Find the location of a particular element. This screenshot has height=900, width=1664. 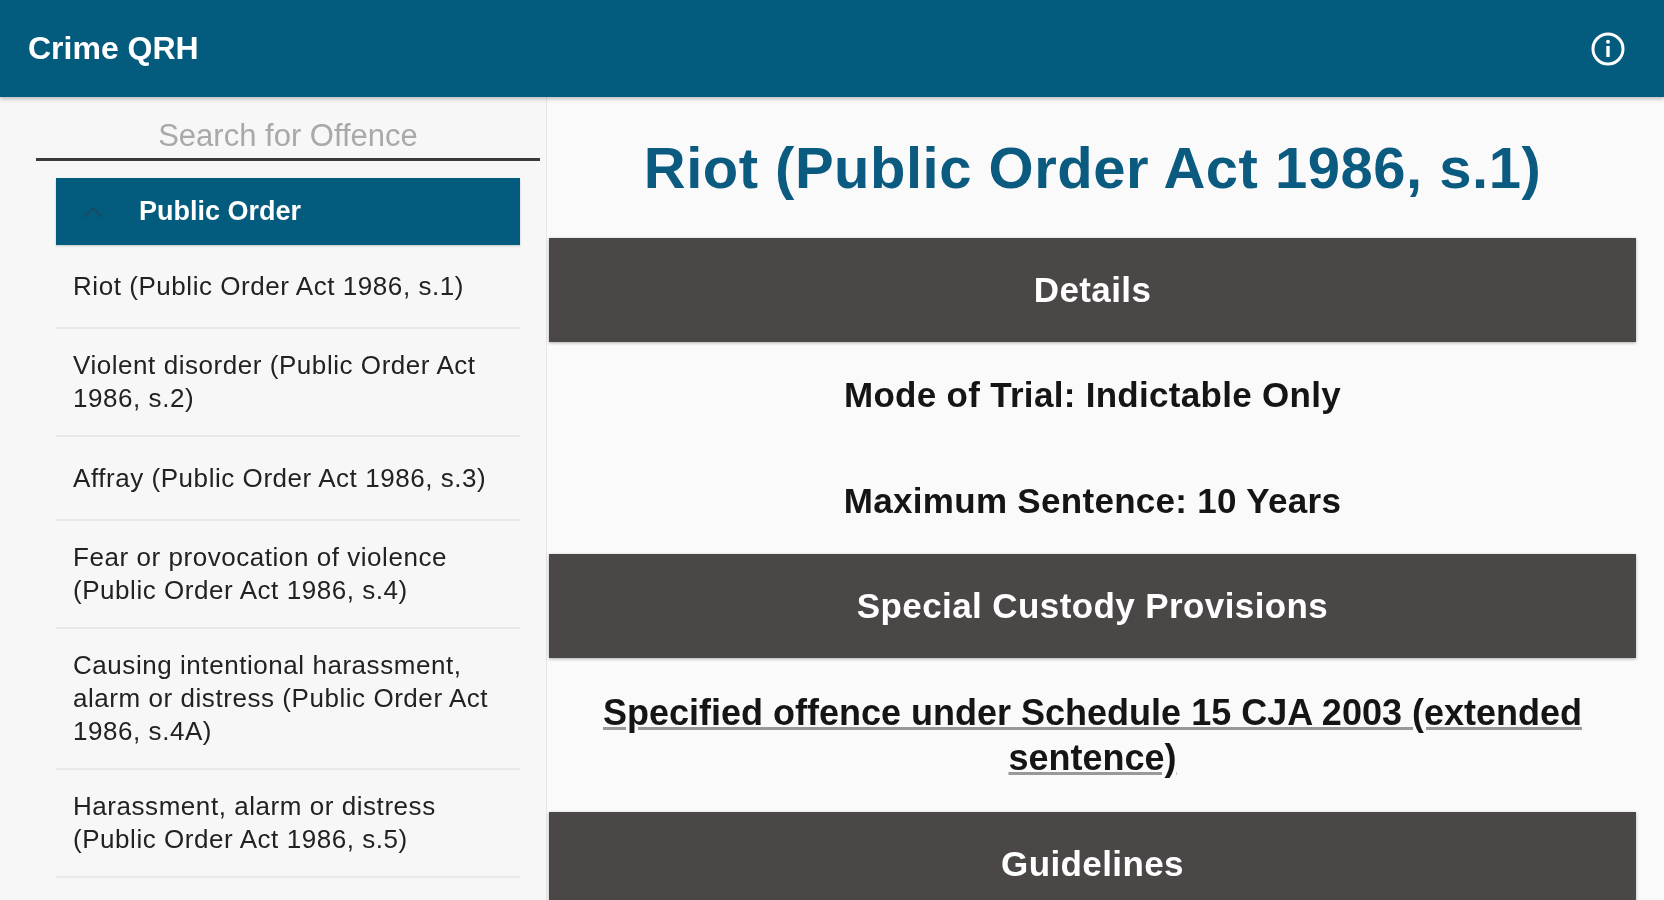

offence-list-item: Harassment, alarm or distress (Public Order Act 1986, s.5) is located at coordinates (288, 824).